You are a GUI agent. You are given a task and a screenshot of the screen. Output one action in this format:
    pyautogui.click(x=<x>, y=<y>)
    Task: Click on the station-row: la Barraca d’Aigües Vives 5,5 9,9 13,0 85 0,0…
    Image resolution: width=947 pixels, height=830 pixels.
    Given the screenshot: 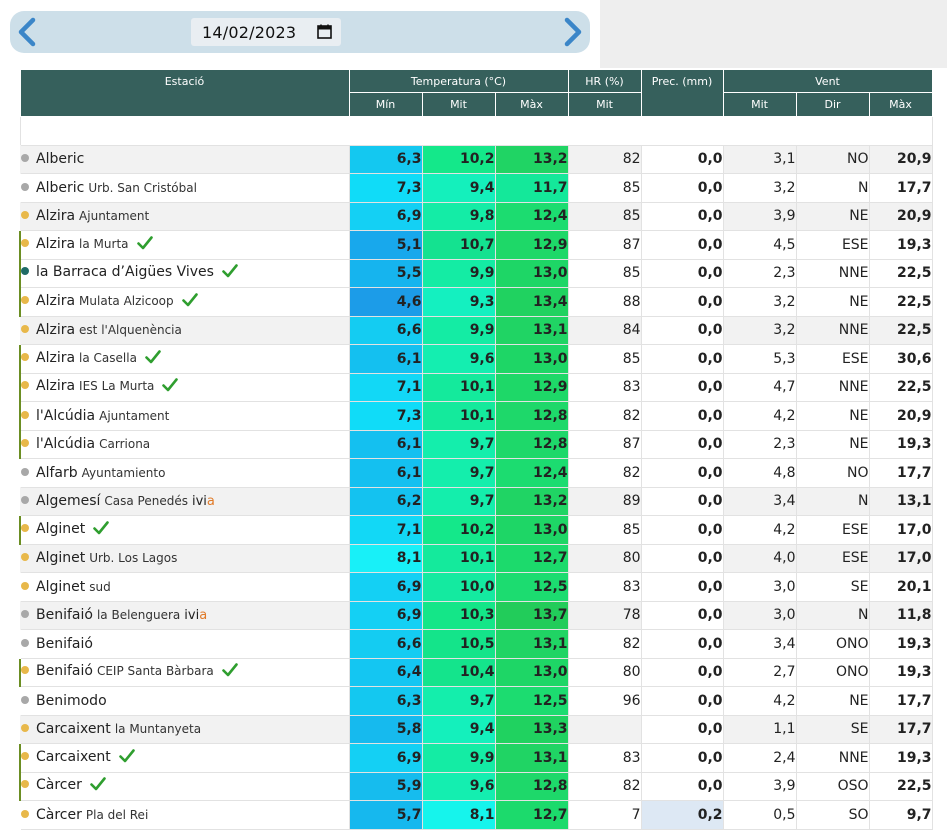 What is the action you would take?
    pyautogui.click(x=476, y=273)
    